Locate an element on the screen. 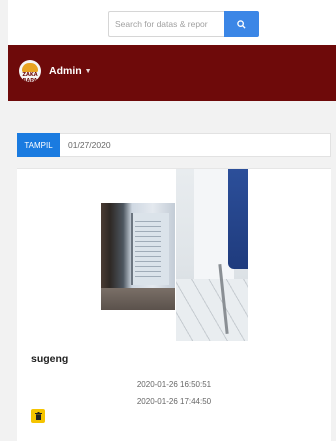 This screenshot has width=336, height=441. attendance-photo-out is located at coordinates (212, 255).